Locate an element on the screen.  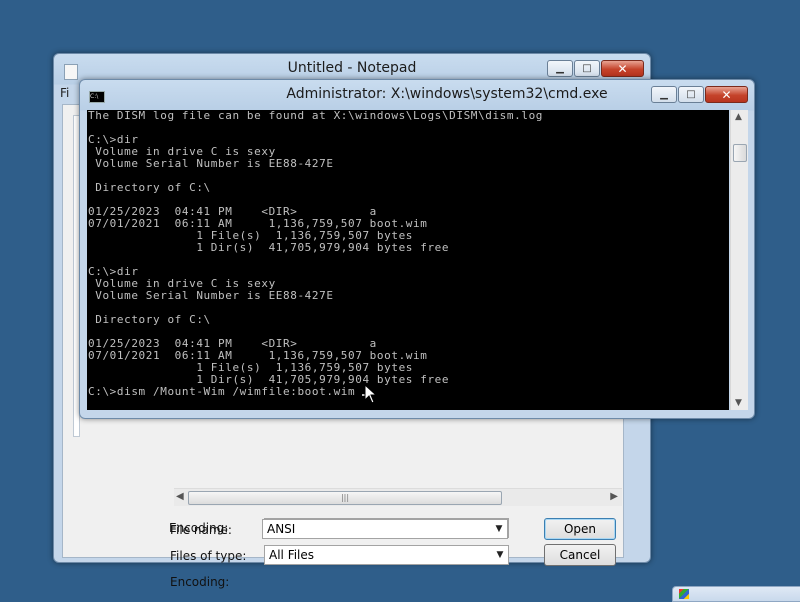
encoding-label: Encoding: is located at coordinates (200, 582).